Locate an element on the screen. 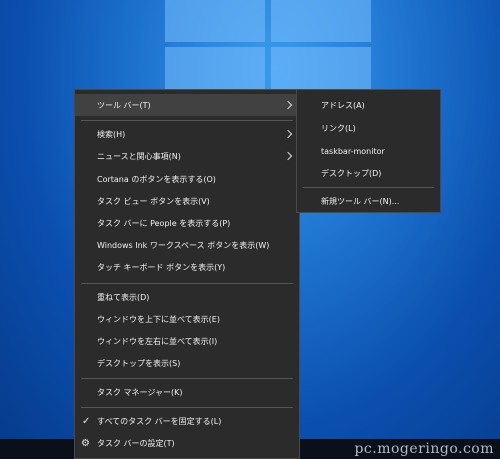  menu-item-taskbar-settings: ⚙ タスク バーの設定(T) is located at coordinates (187, 443).